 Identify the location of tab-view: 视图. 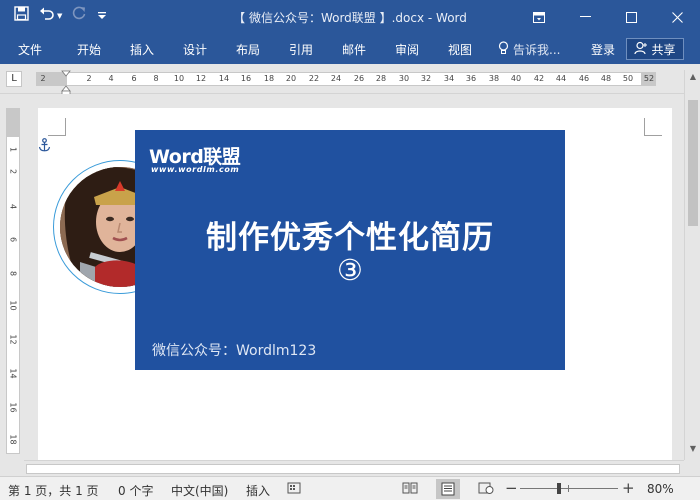
(460, 49).